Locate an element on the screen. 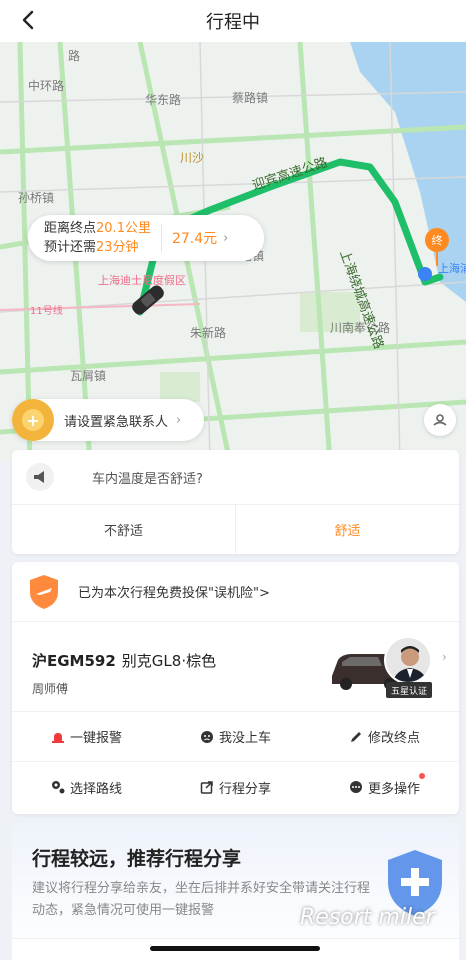  survey-question: 车内温度是否舒适? is located at coordinates (147, 479).